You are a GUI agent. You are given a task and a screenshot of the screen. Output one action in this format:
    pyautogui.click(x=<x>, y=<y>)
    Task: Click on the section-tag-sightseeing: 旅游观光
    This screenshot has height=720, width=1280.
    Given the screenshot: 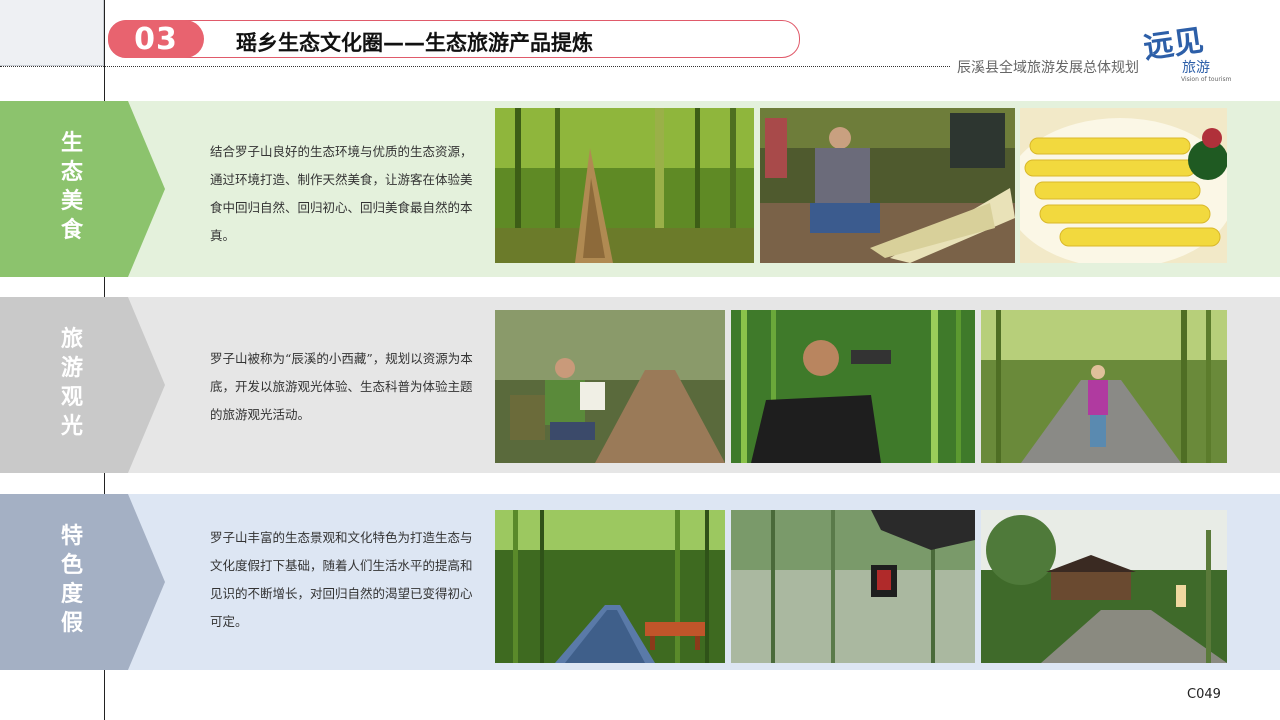 What is the action you would take?
    pyautogui.click(x=82, y=385)
    